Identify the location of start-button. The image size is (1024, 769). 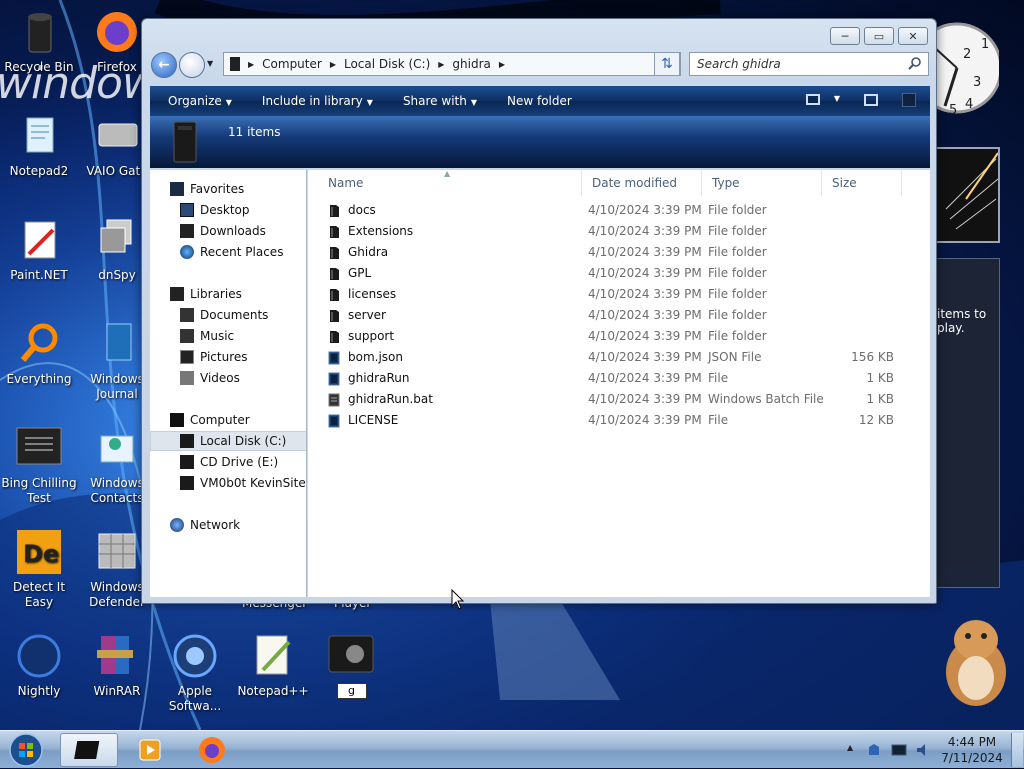
(26, 750).